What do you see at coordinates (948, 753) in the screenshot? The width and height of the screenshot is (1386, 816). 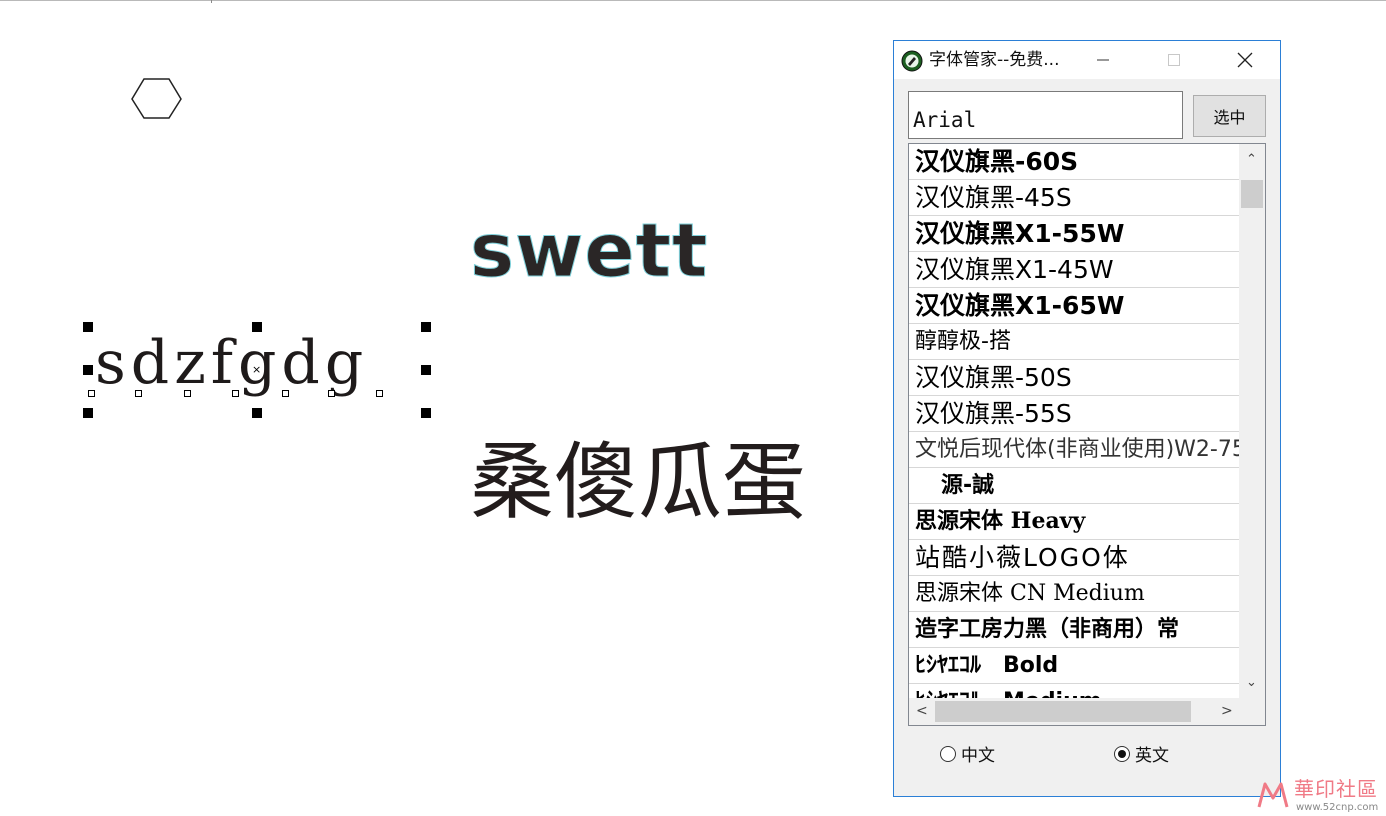 I see `radio-circle-icon` at bounding box center [948, 753].